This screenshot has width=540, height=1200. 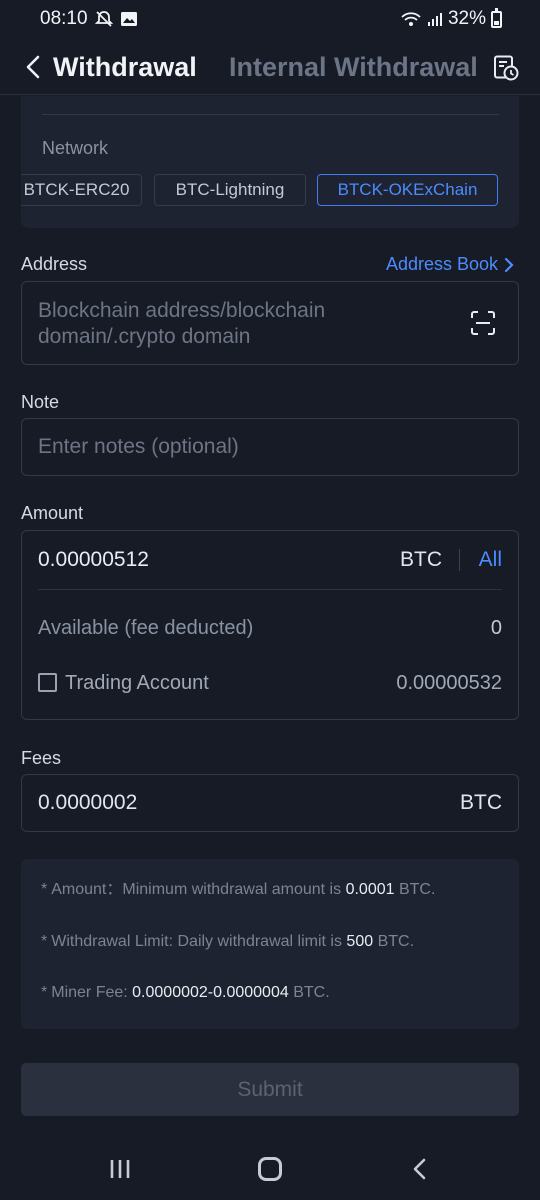 I want to click on amount-divider, so click(x=270, y=589).